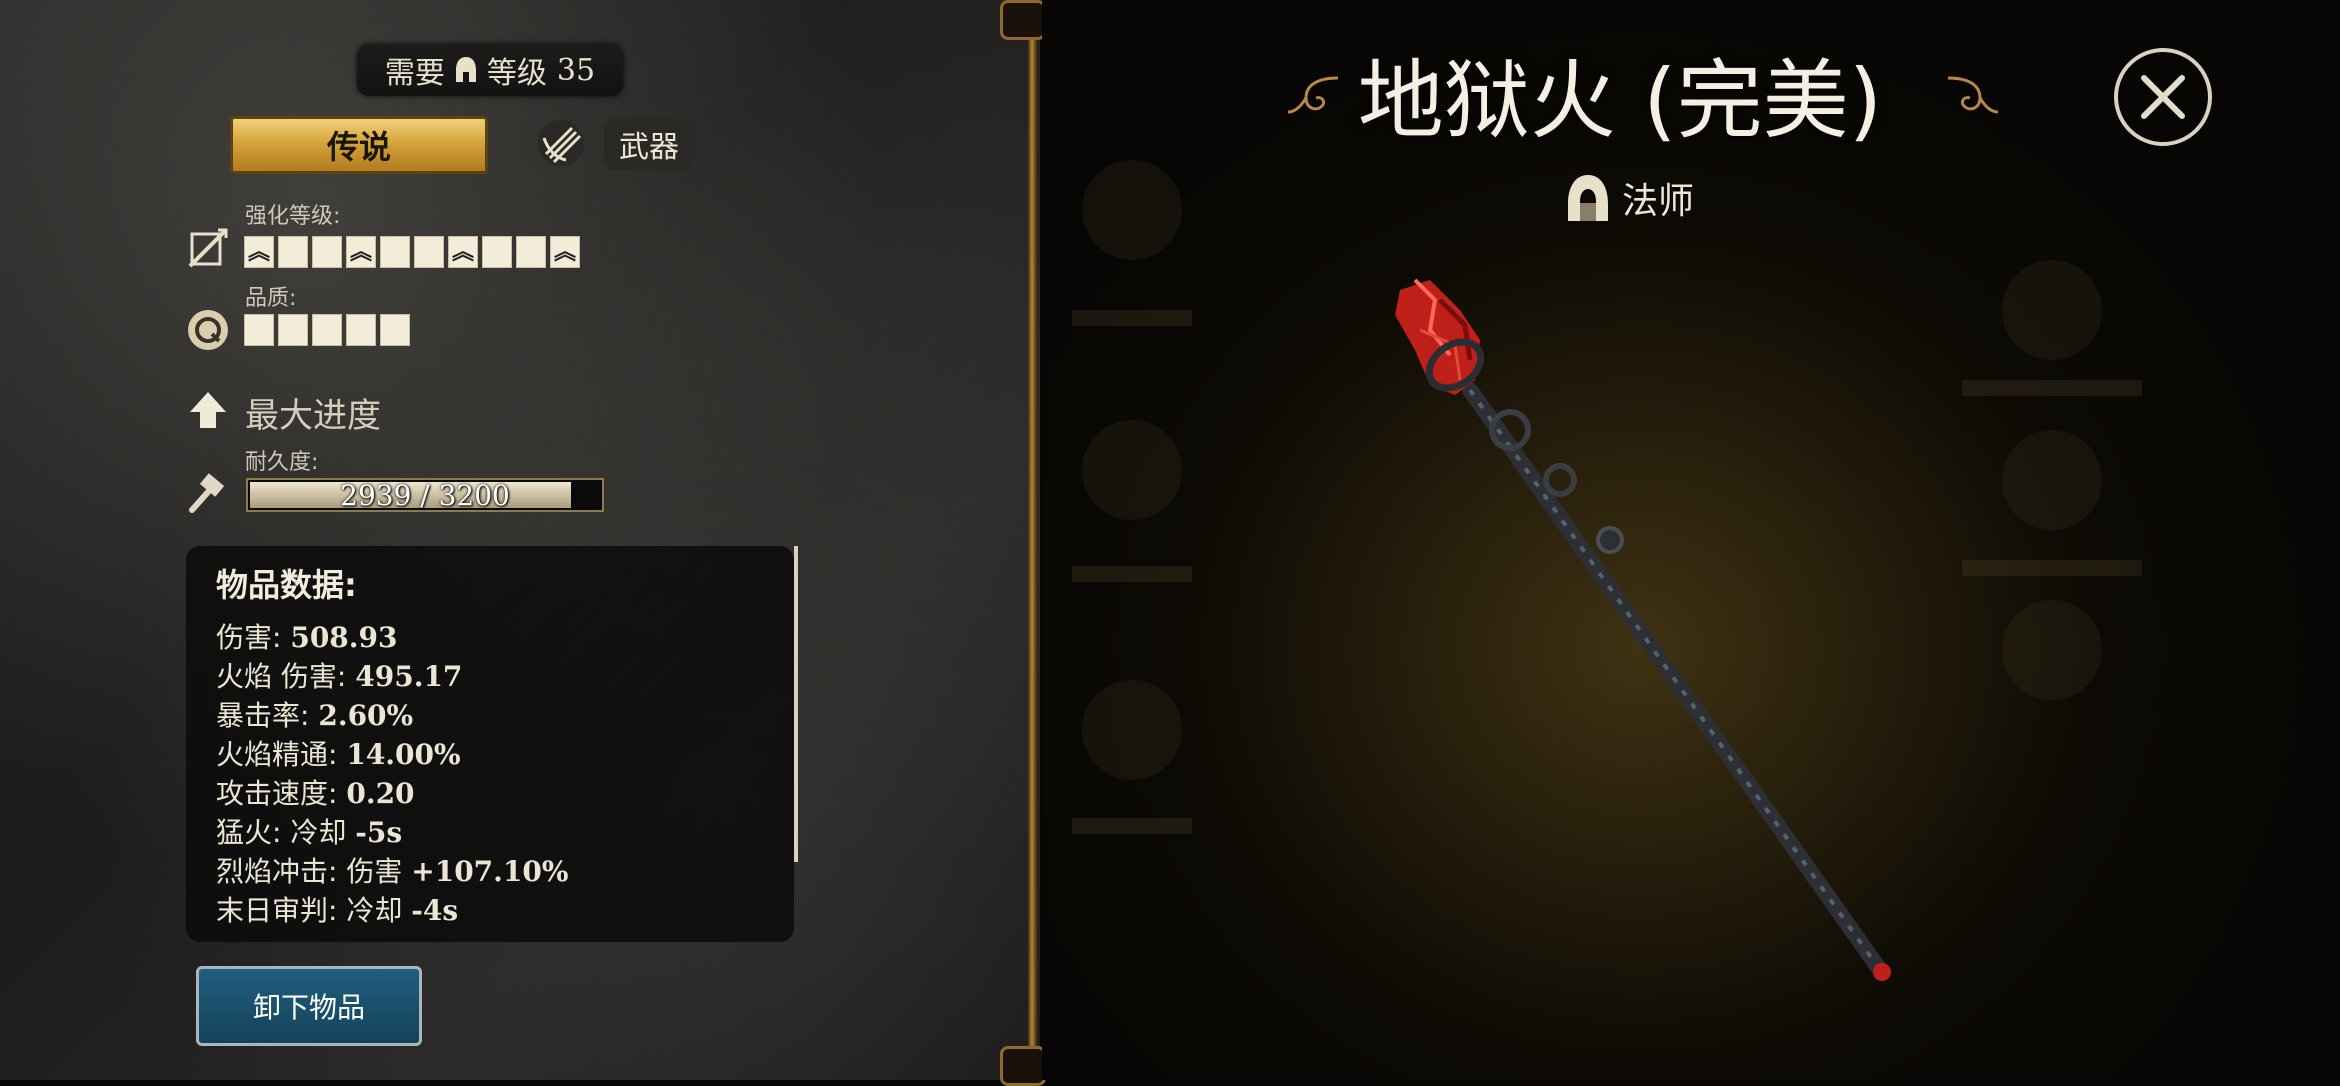 This screenshot has width=2340, height=1086. I want to click on stat-name: 火焰精通:, so click(281, 754).